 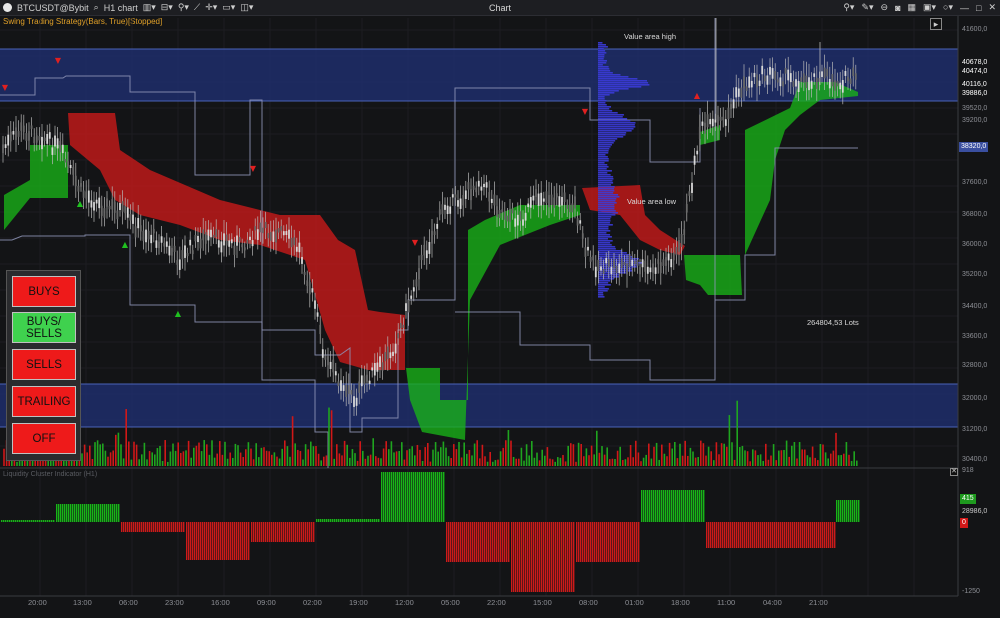 What do you see at coordinates (44, 327) in the screenshot?
I see `buys-sells-button: BUYS/ SELLS` at bounding box center [44, 327].